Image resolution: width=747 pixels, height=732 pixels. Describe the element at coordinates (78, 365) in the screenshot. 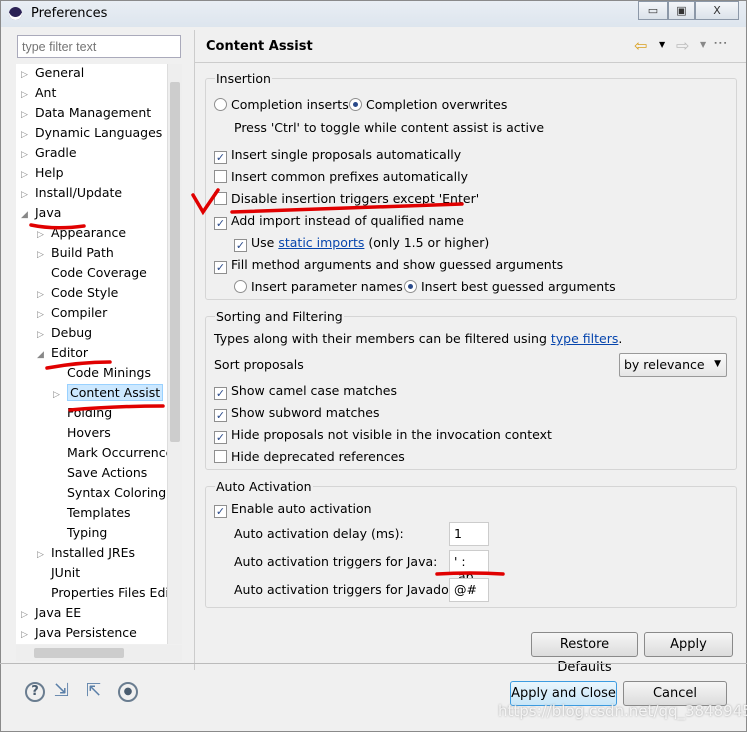

I see `annotation-underline-editor` at that location.